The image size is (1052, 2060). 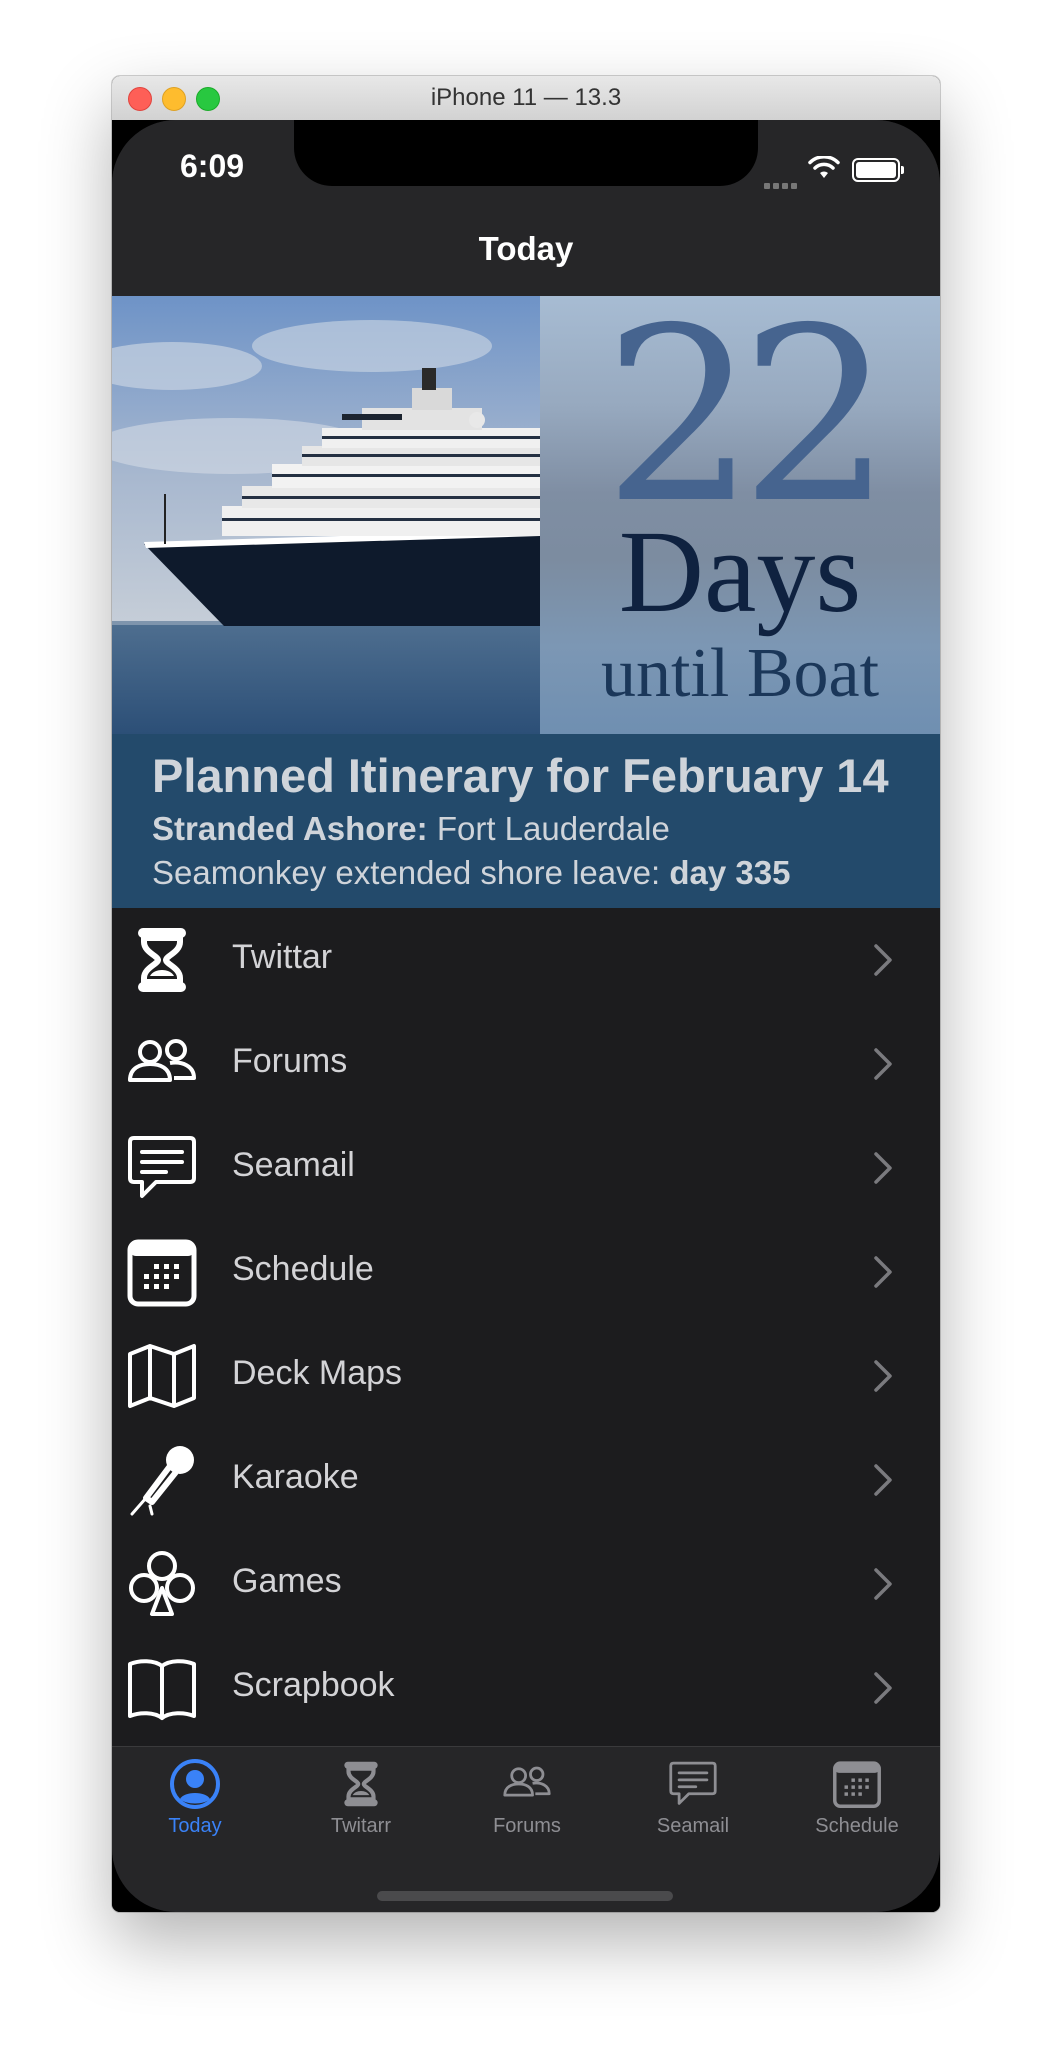 I want to click on menu-item-scrapbook: Scrapbook, so click(x=526, y=1688).